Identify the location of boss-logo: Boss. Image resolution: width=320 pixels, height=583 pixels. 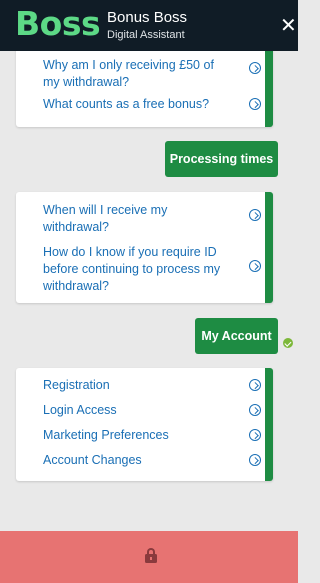
(58, 23).